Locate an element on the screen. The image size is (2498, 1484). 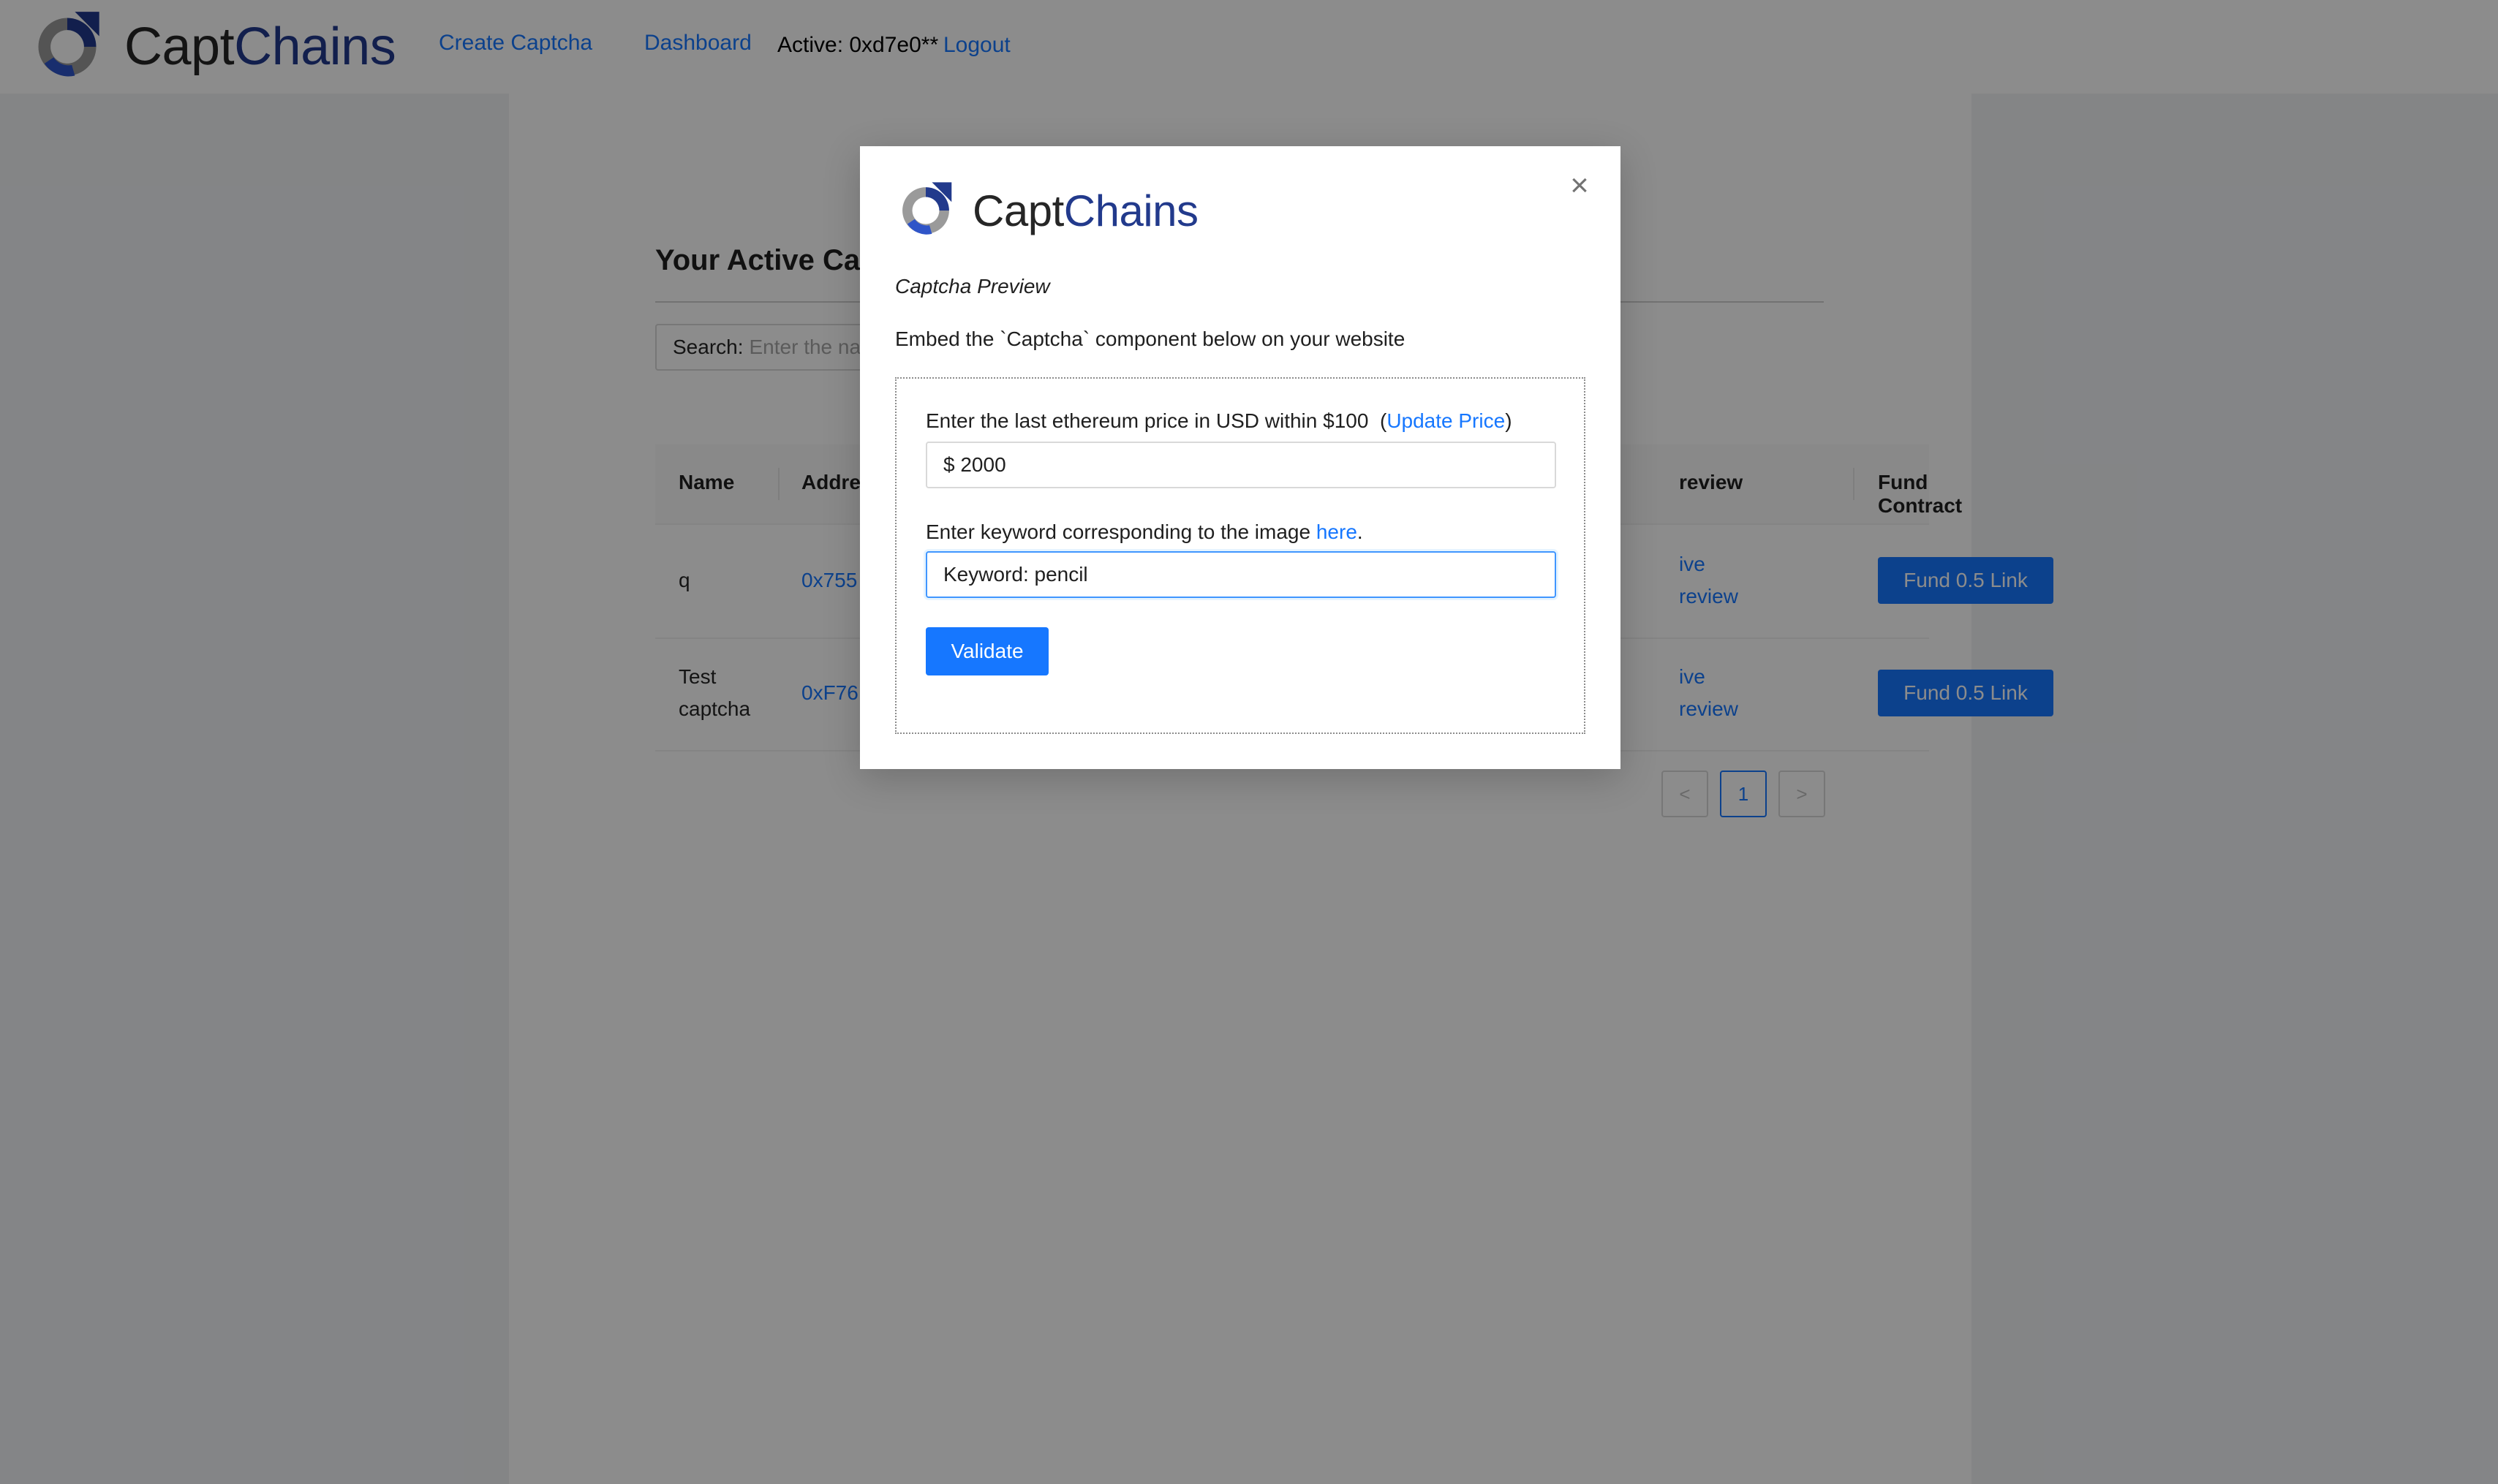
keyword-period: . is located at coordinates (1359, 531).